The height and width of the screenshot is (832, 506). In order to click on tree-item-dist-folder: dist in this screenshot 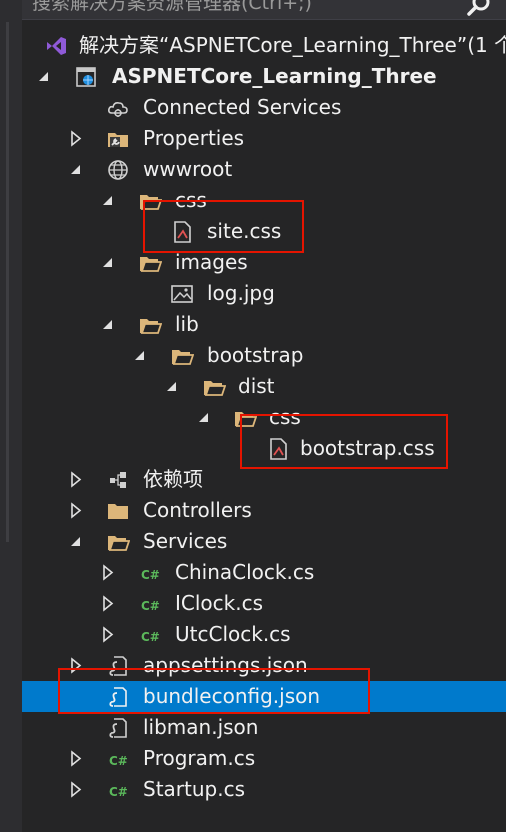, I will do `click(264, 386)`.